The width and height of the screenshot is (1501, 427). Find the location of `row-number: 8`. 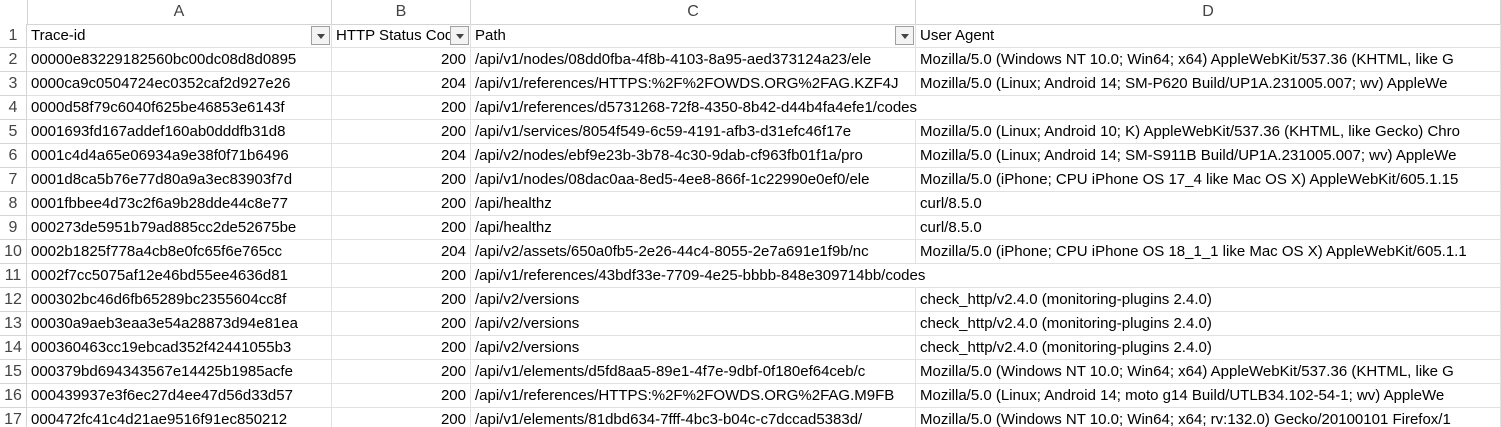

row-number: 8 is located at coordinates (13, 204).